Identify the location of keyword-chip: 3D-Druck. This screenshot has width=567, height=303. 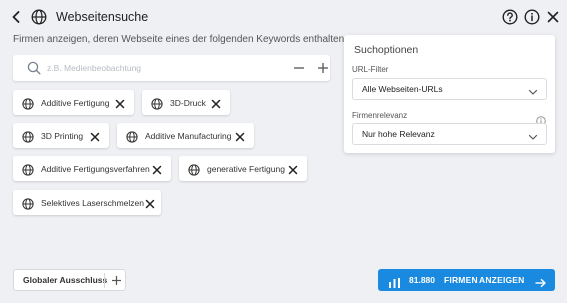
(186, 102).